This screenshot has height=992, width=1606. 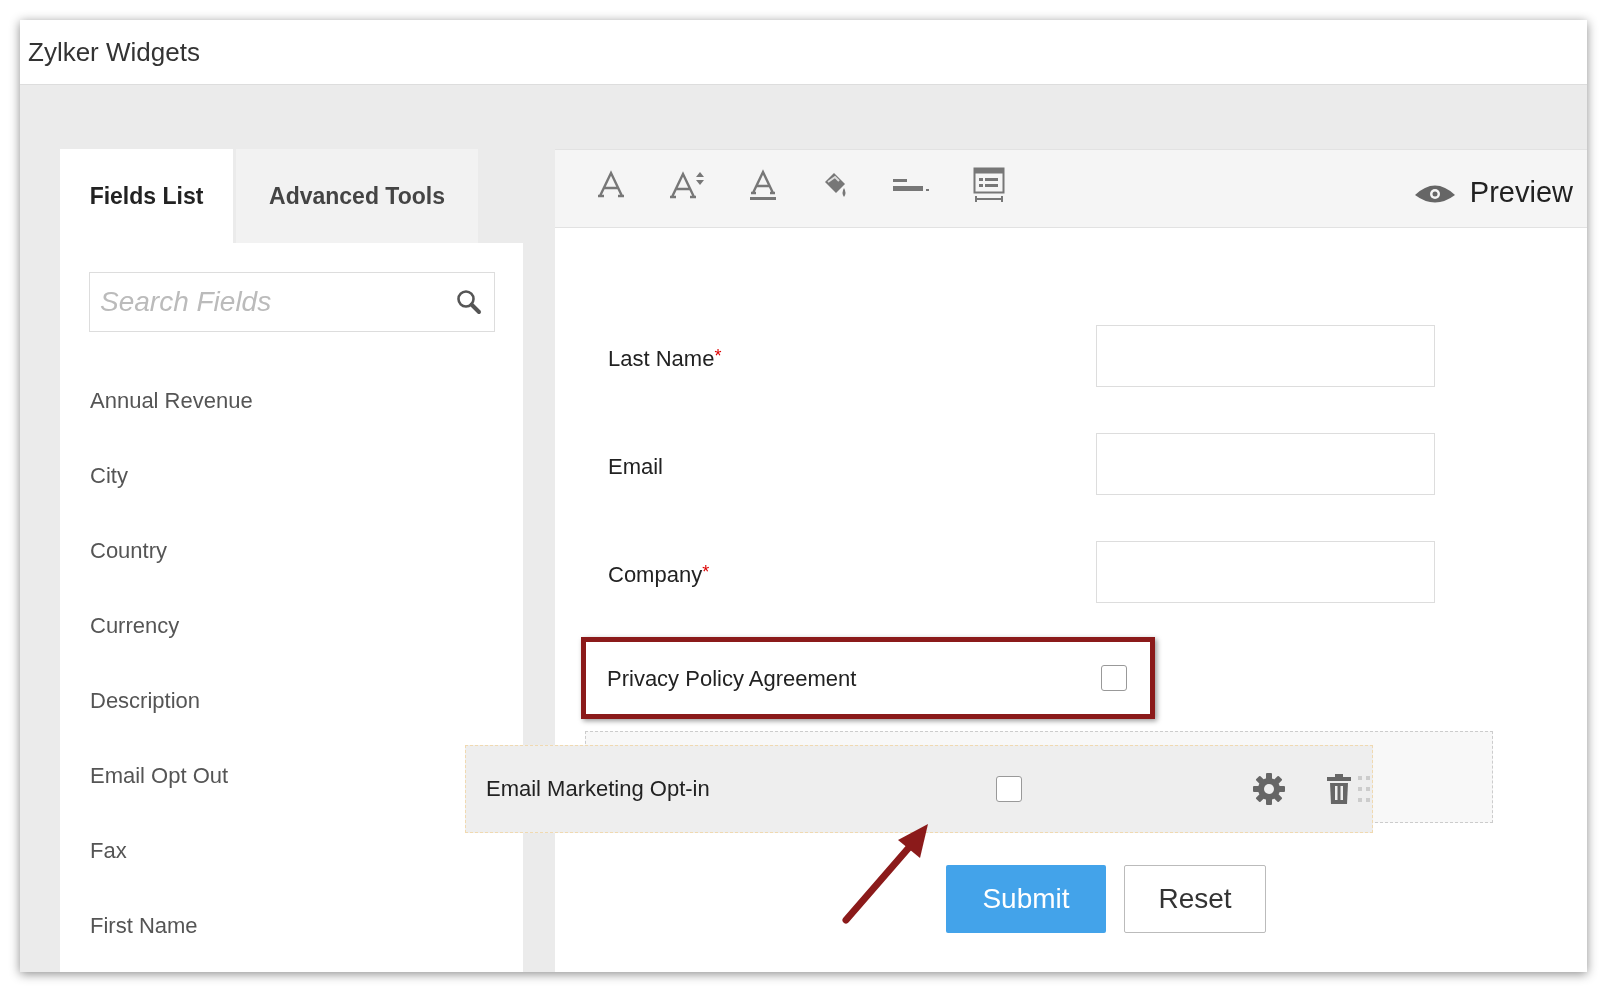 I want to click on field-label: Privacy Policy Agreement, so click(x=732, y=678).